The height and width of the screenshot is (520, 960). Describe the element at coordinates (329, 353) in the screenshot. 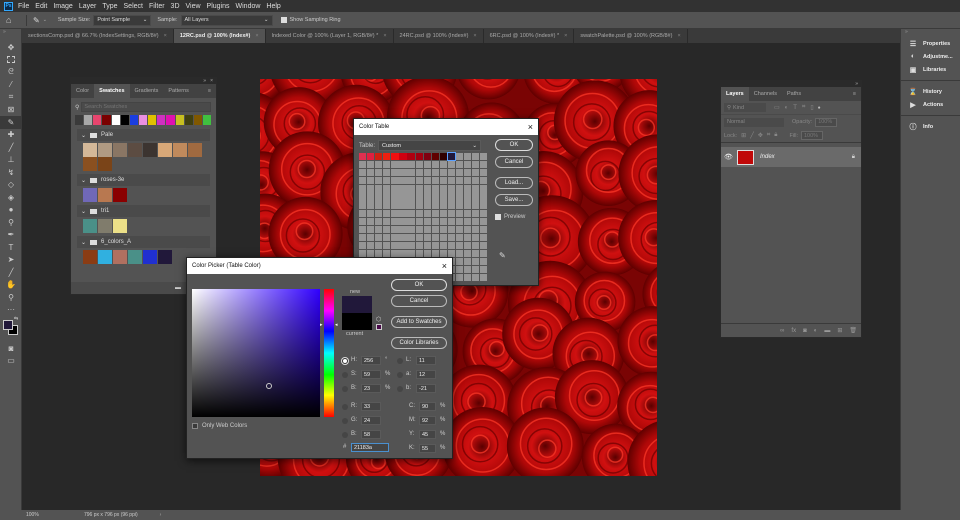

I see `hue-slider` at that location.